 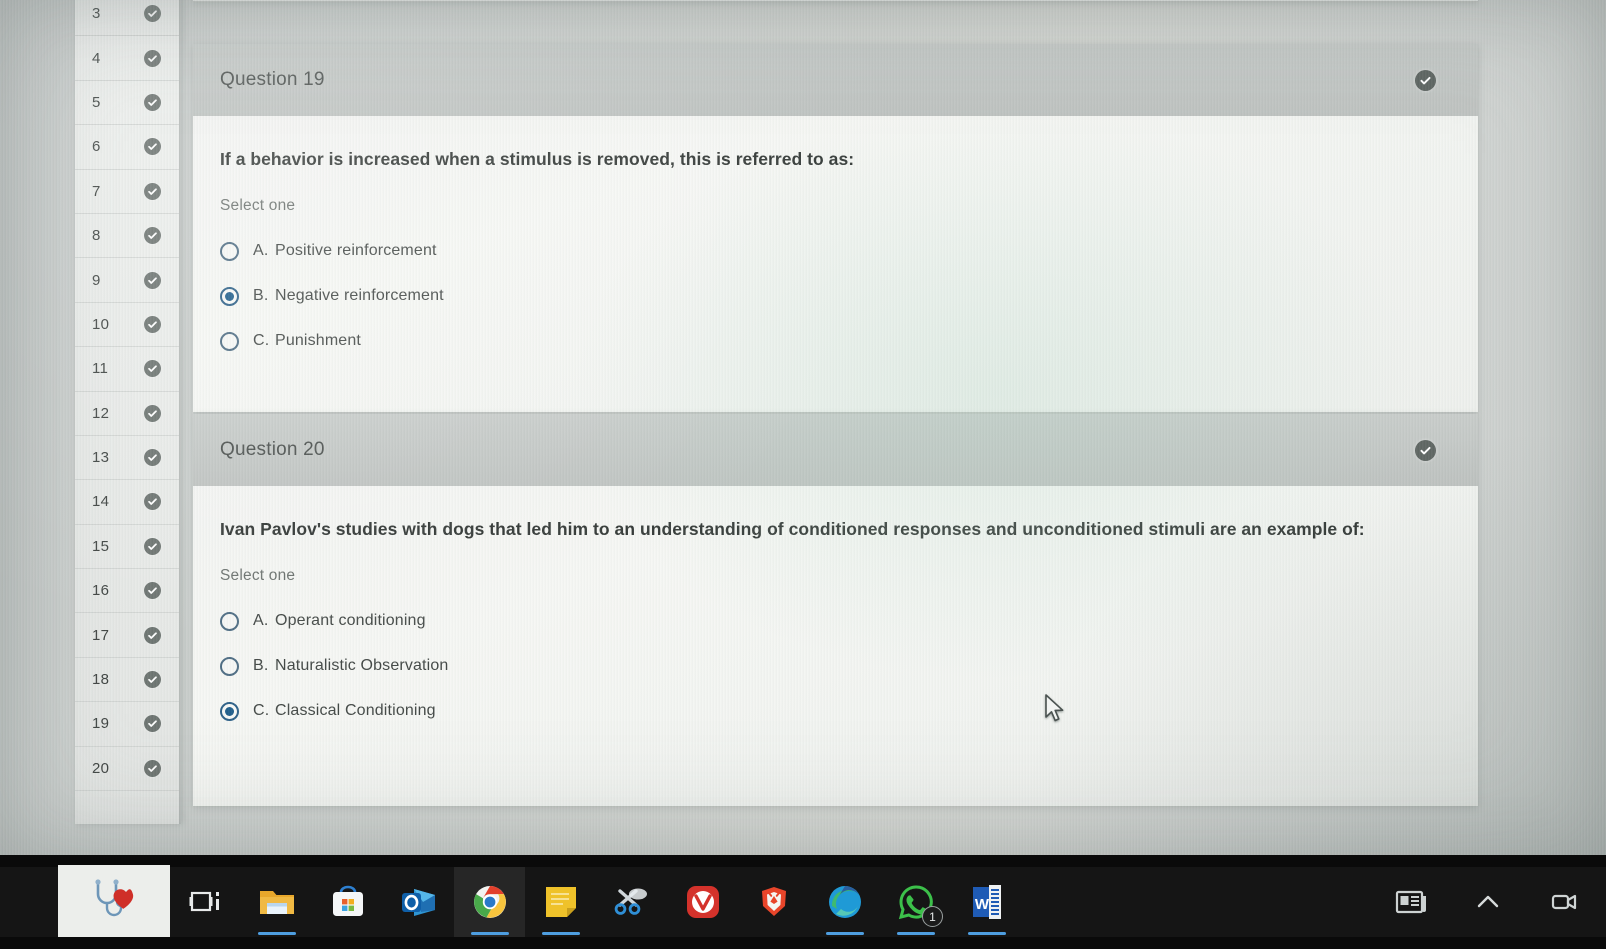 I want to click on option-label-20-c: Classical Conditioning, so click(x=355, y=711).